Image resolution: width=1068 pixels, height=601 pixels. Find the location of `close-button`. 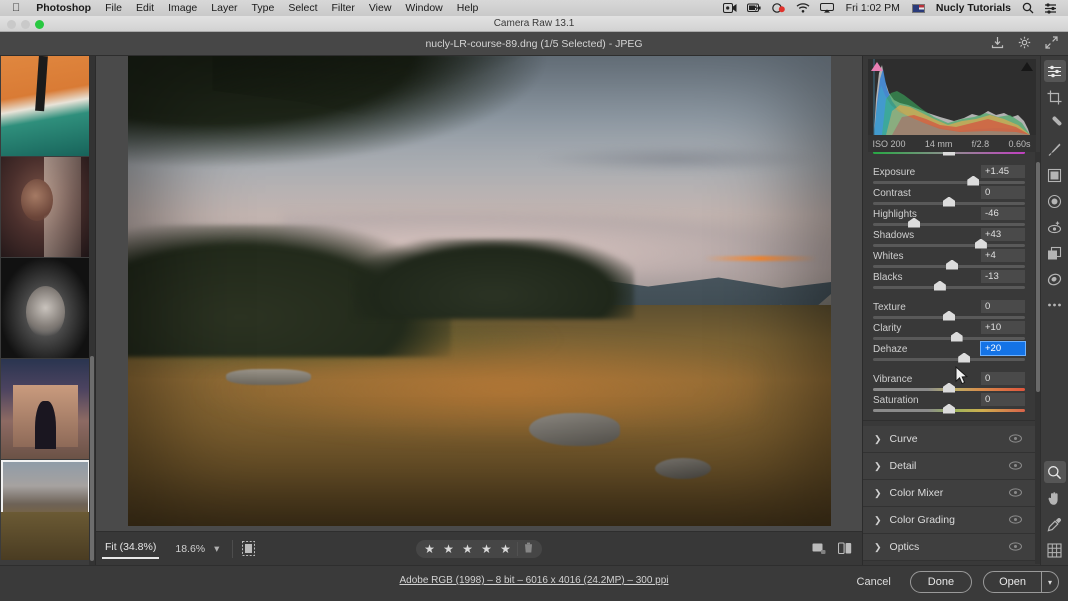

close-button is located at coordinates (11, 24).